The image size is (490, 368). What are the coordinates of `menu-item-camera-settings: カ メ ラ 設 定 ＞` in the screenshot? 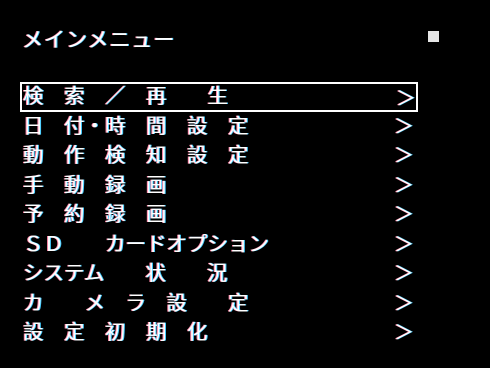 It's located at (219, 304).